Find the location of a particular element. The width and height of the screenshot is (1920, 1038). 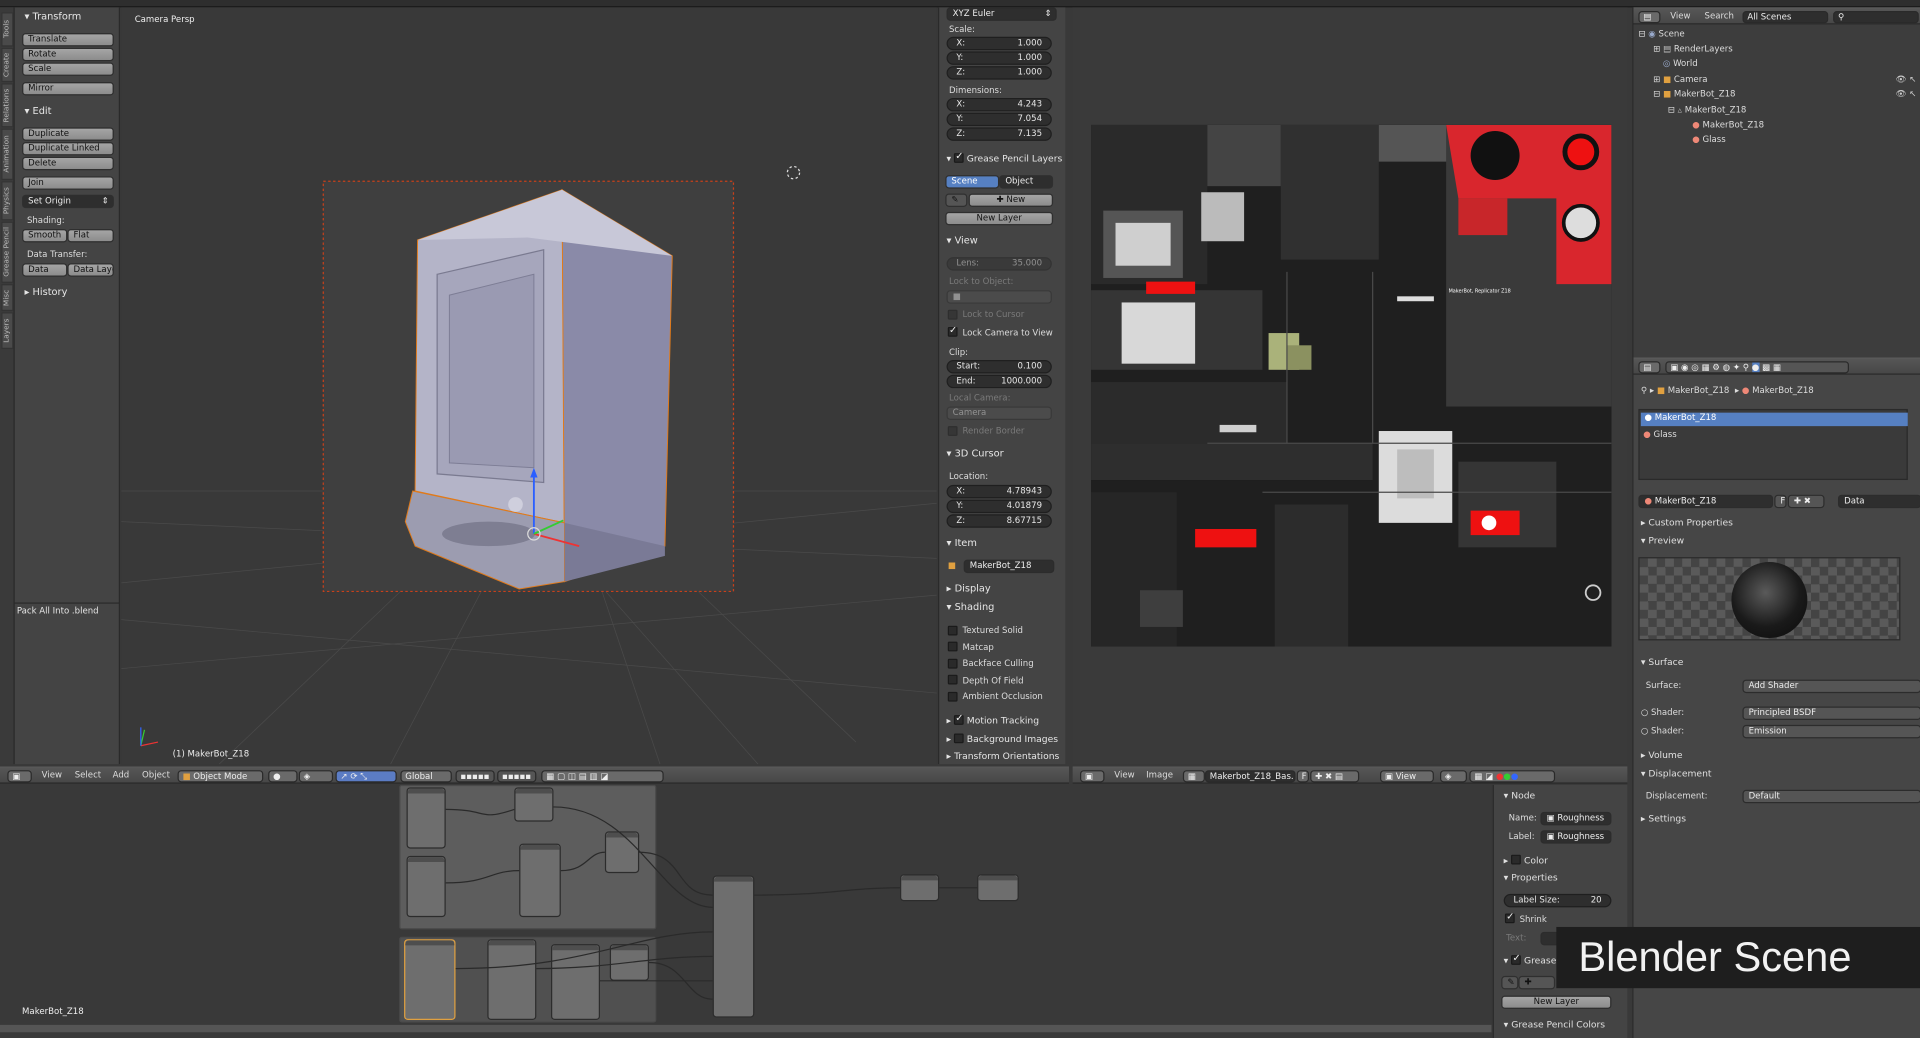

gp-object-tab: Object is located at coordinates (1026, 182).